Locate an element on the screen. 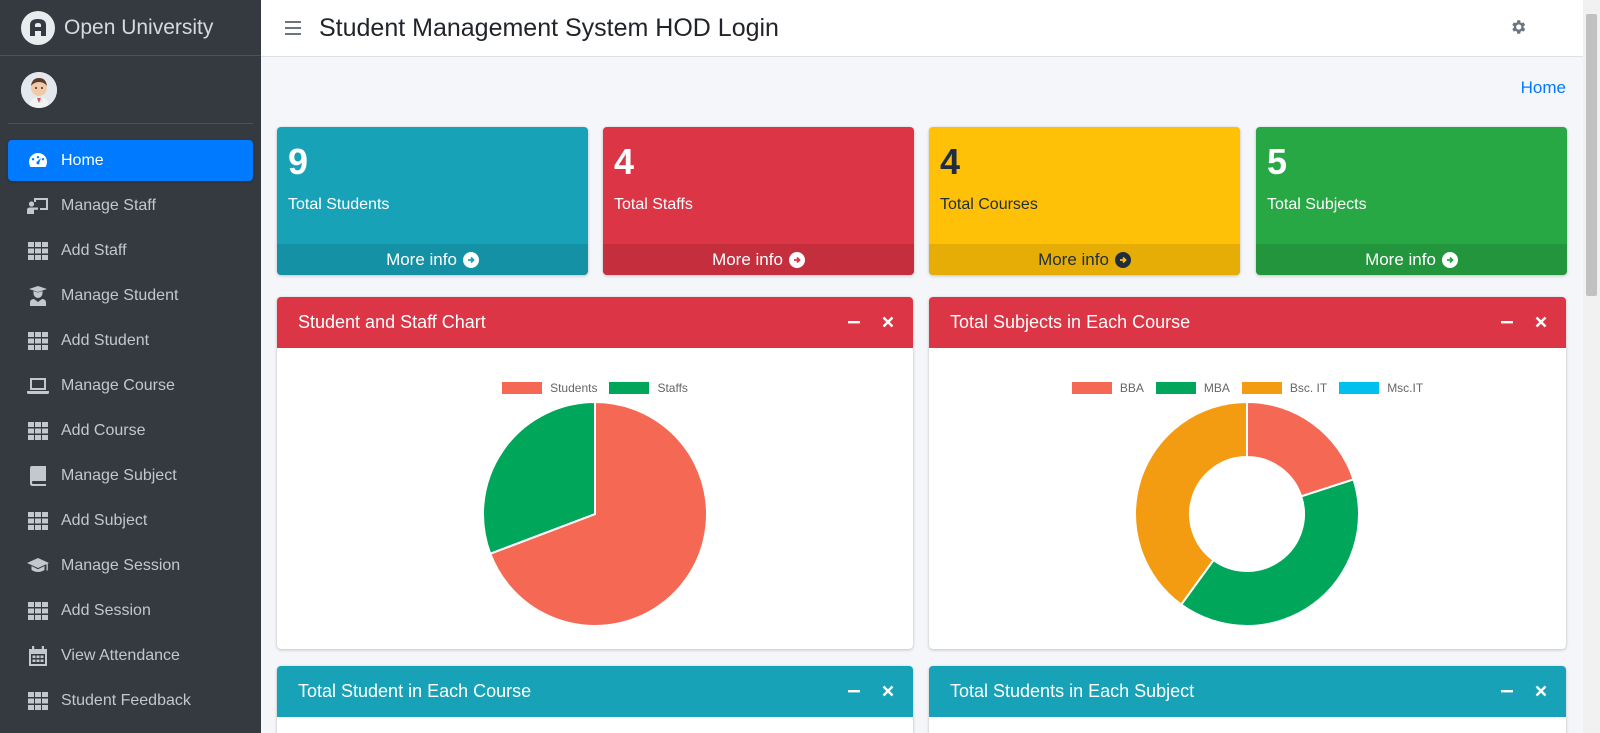  sidebar-item-add-staff: Add Staff is located at coordinates (130, 250).